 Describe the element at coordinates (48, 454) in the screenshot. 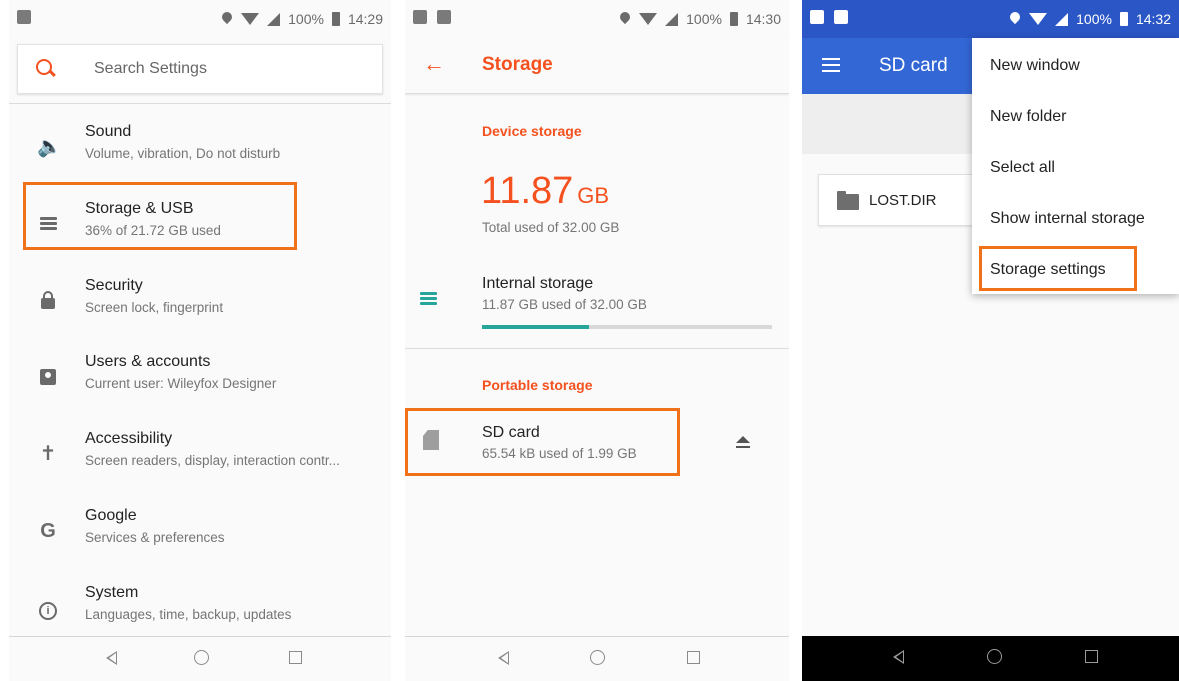

I see `accessibility-icon: ✝` at that location.